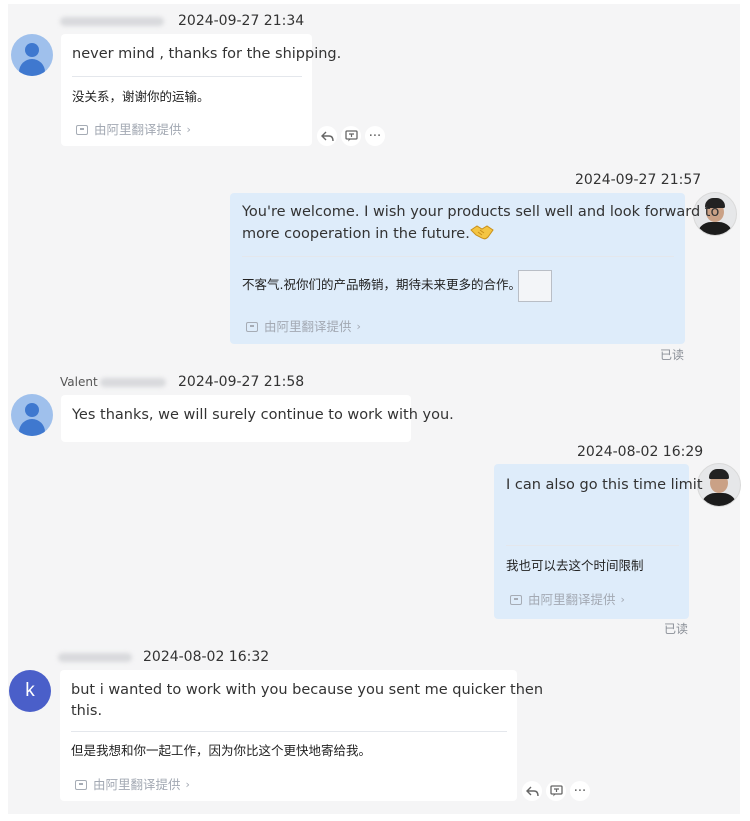  What do you see at coordinates (141, 96) in the screenshot?
I see `translation-text: 没关系，谢谢你的运输。` at bounding box center [141, 96].